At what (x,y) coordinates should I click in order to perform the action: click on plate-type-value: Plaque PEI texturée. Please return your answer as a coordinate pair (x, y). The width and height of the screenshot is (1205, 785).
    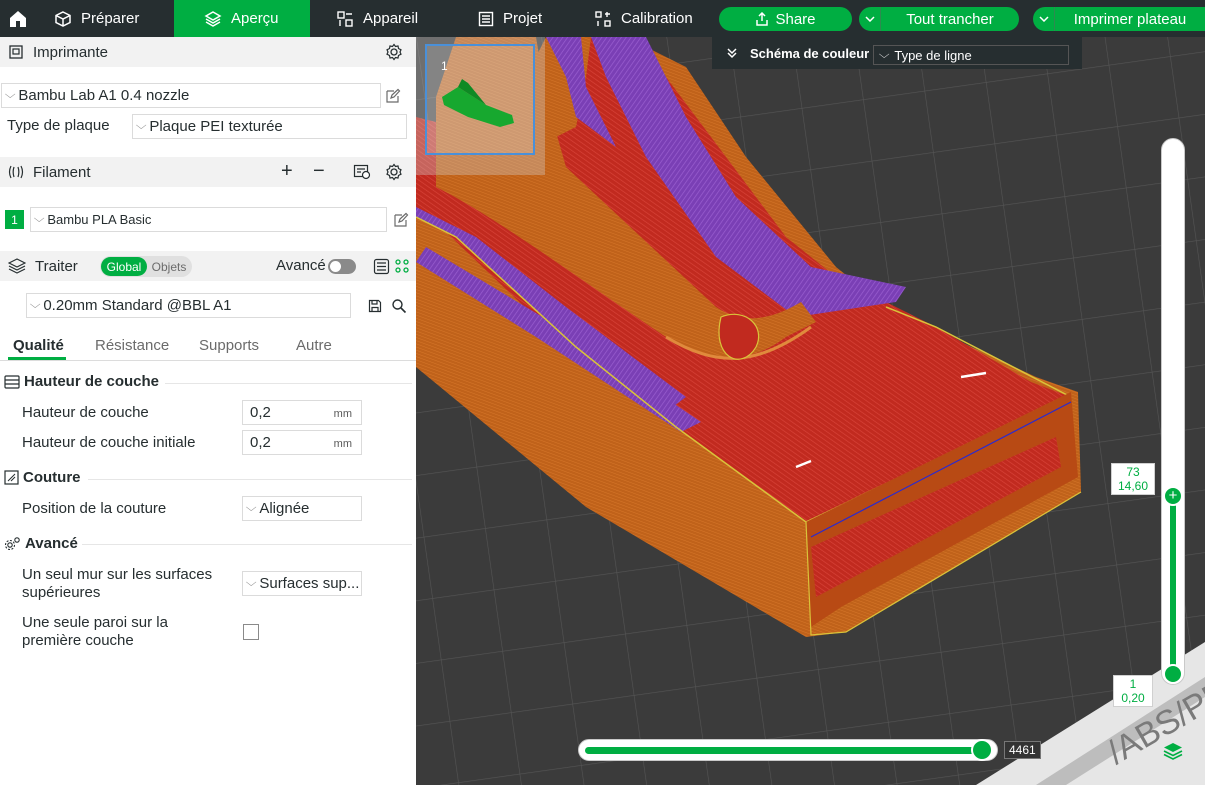
    Looking at the image, I should click on (216, 126).